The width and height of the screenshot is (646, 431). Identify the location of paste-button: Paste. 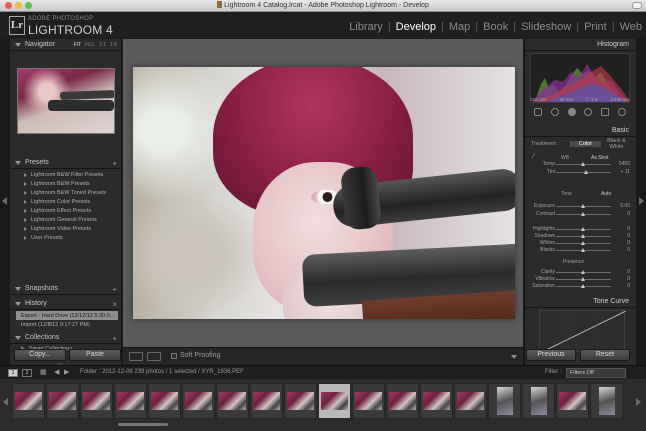
(95, 355).